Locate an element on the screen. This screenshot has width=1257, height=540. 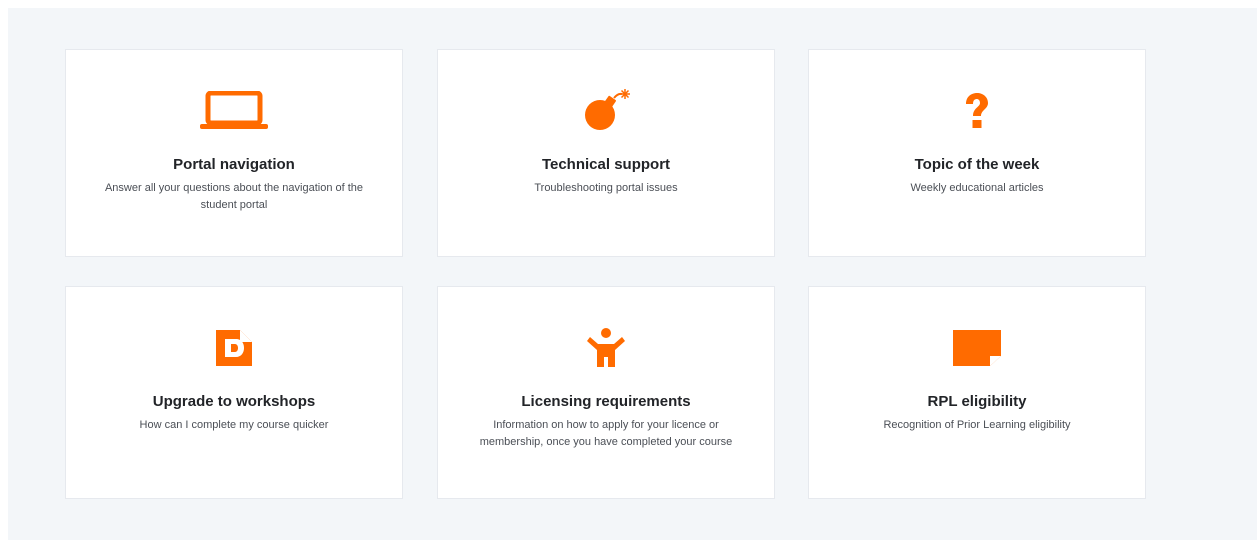
card-description: Weekly educational articles is located at coordinates (977, 188).